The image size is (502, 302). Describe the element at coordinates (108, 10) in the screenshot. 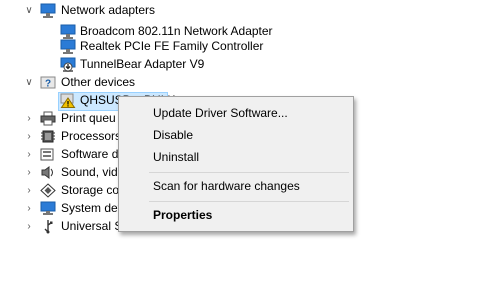

I see `category-label: Network adapters` at that location.